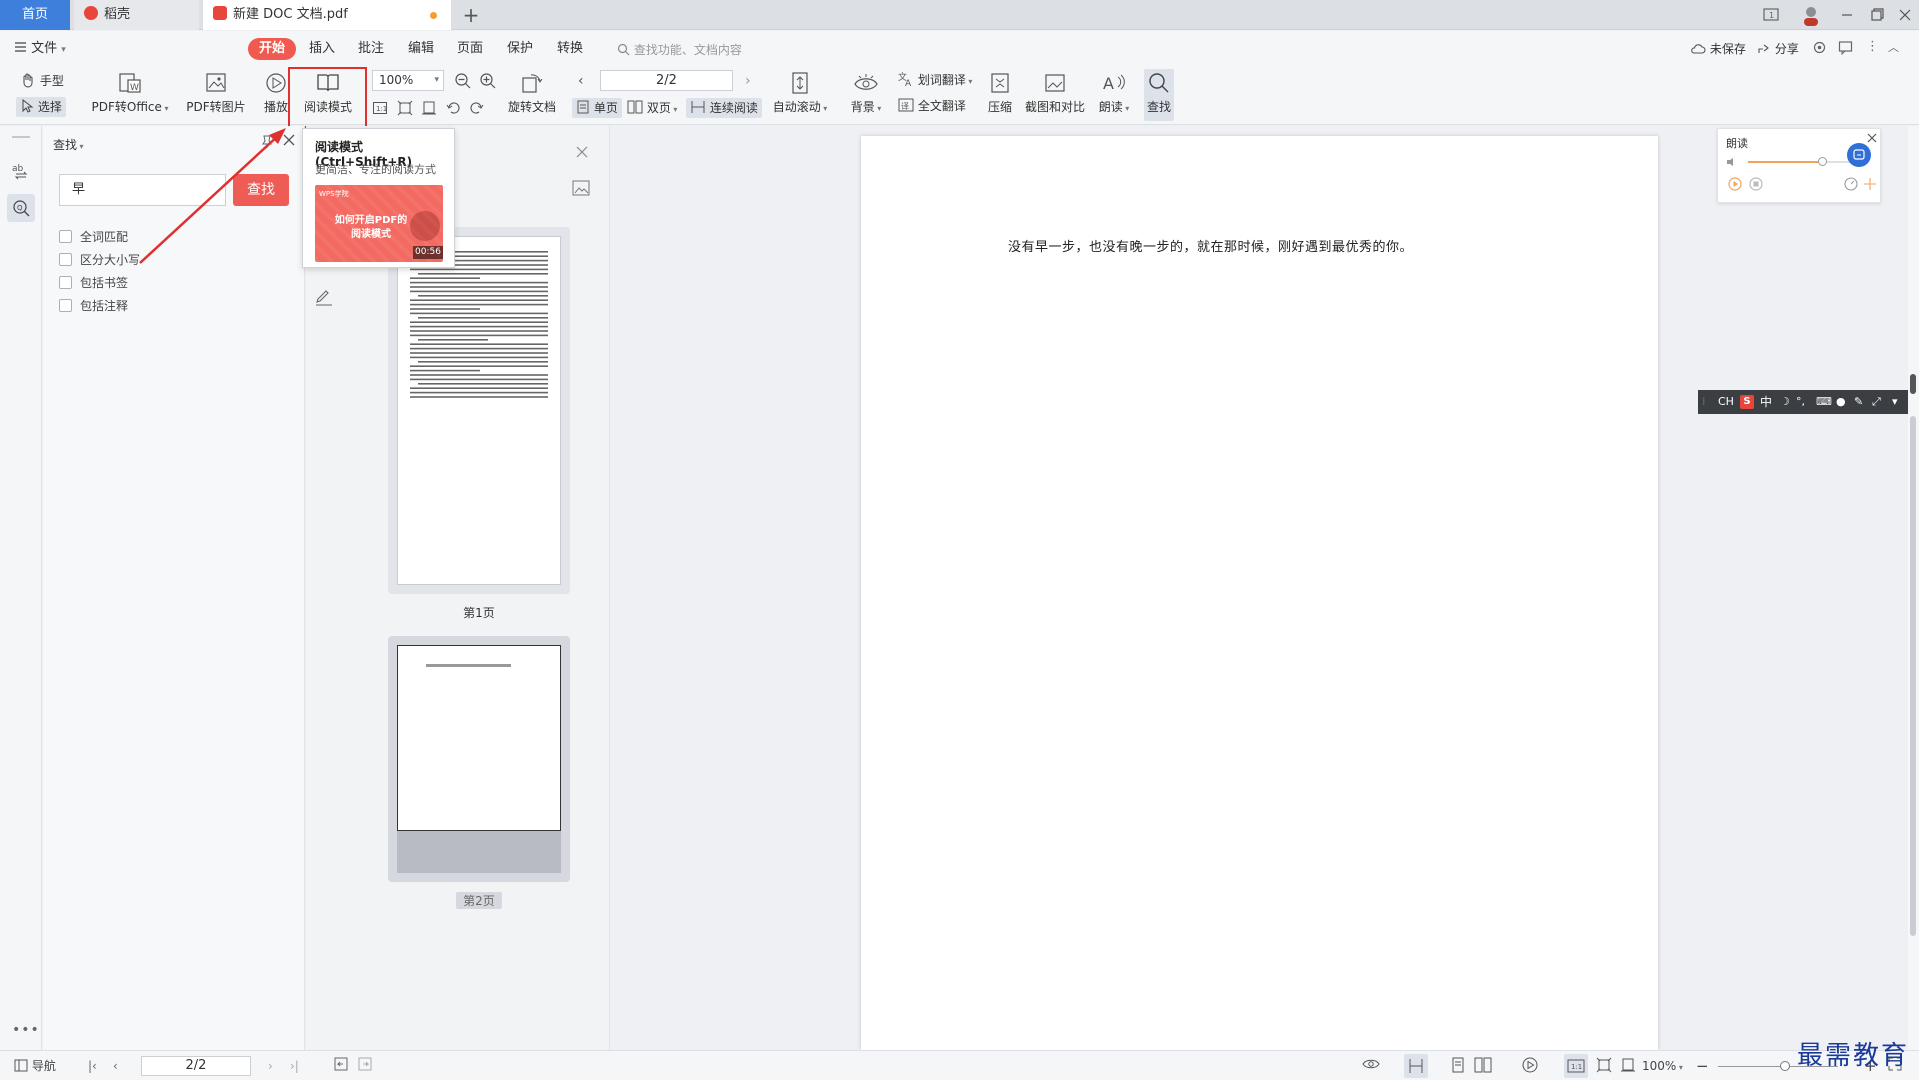 This screenshot has width=1919, height=1080. Describe the element at coordinates (21, 171) in the screenshot. I see `replace-icon: ab` at that location.